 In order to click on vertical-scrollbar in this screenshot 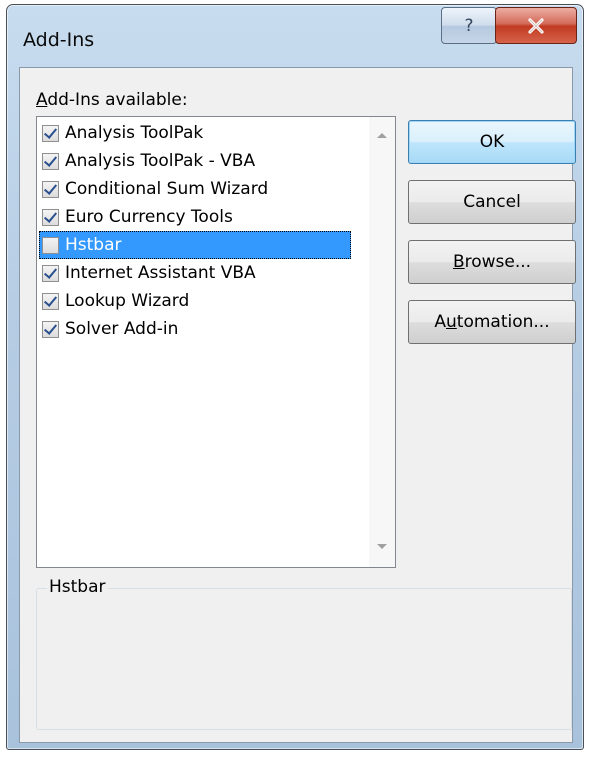, I will do `click(382, 342)`.